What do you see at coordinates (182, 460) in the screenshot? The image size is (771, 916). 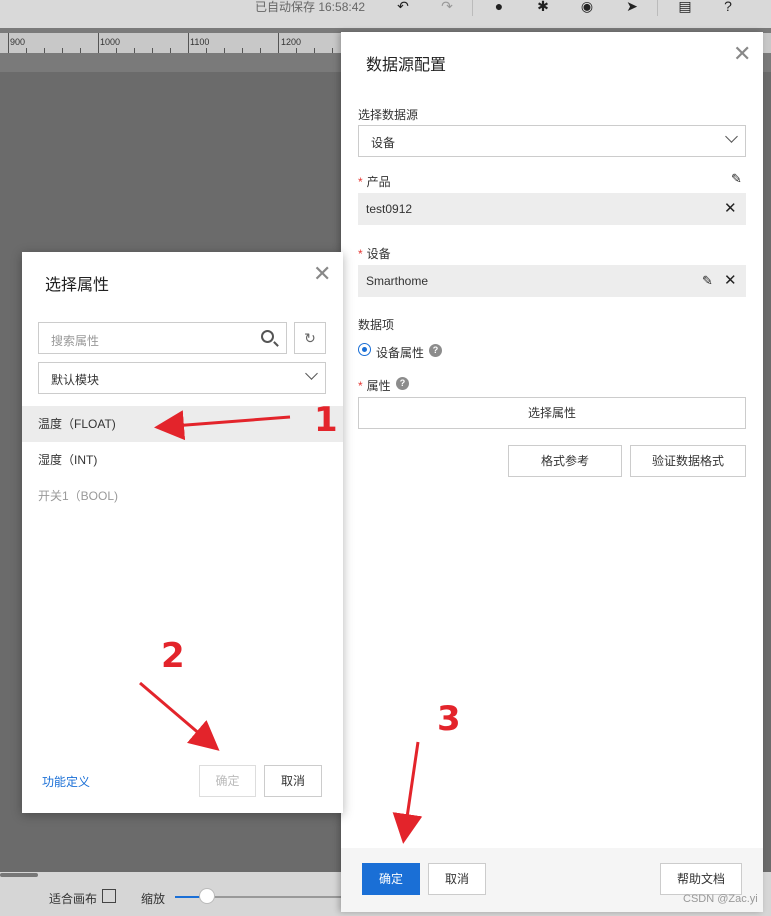 I see `attr-list-item: 湿度（INT)` at bounding box center [182, 460].